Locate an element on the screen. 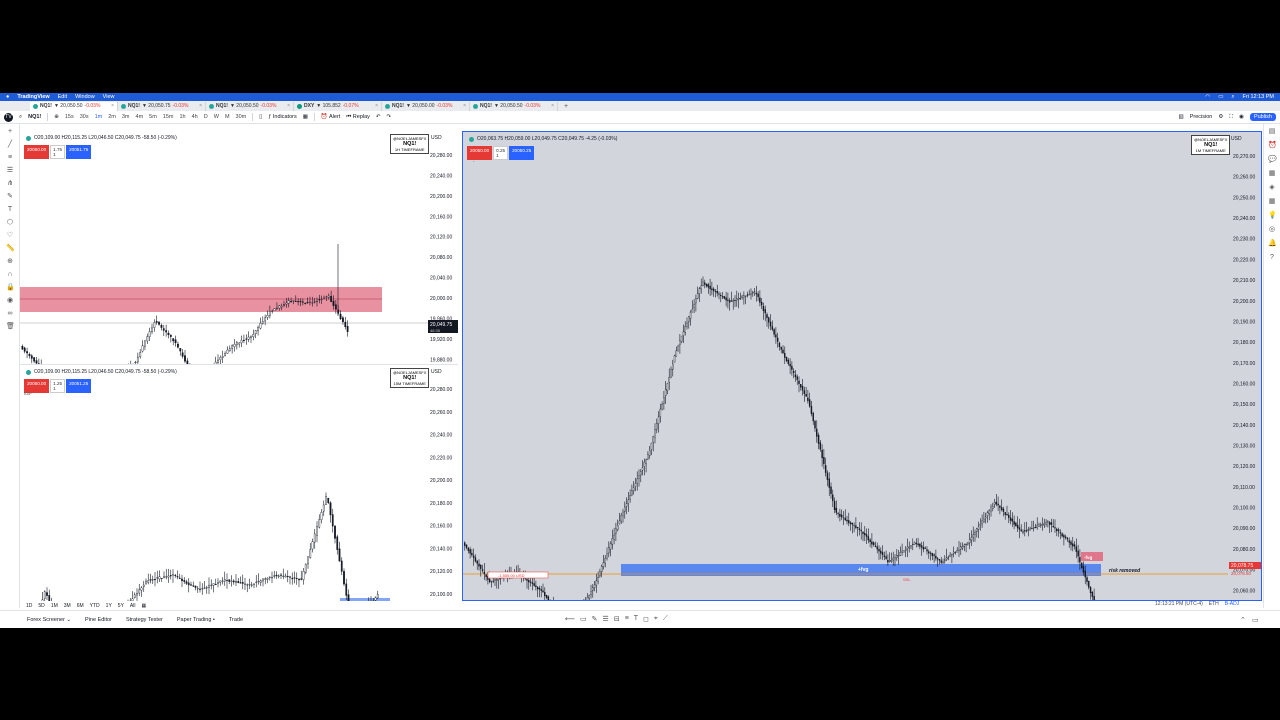 This screenshot has height=720, width=1280. range-5y: 5Y is located at coordinates (121, 606).